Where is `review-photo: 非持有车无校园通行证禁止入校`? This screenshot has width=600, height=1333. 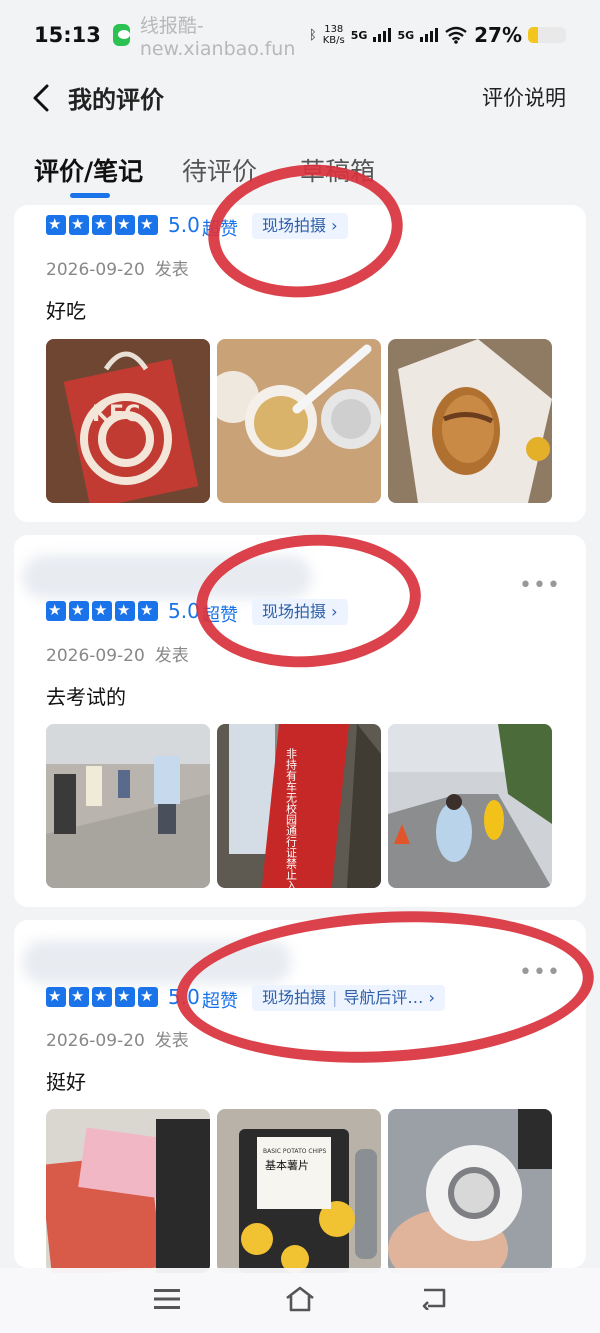
review-photo: 非持有车无校园通行证禁止入校 is located at coordinates (299, 806).